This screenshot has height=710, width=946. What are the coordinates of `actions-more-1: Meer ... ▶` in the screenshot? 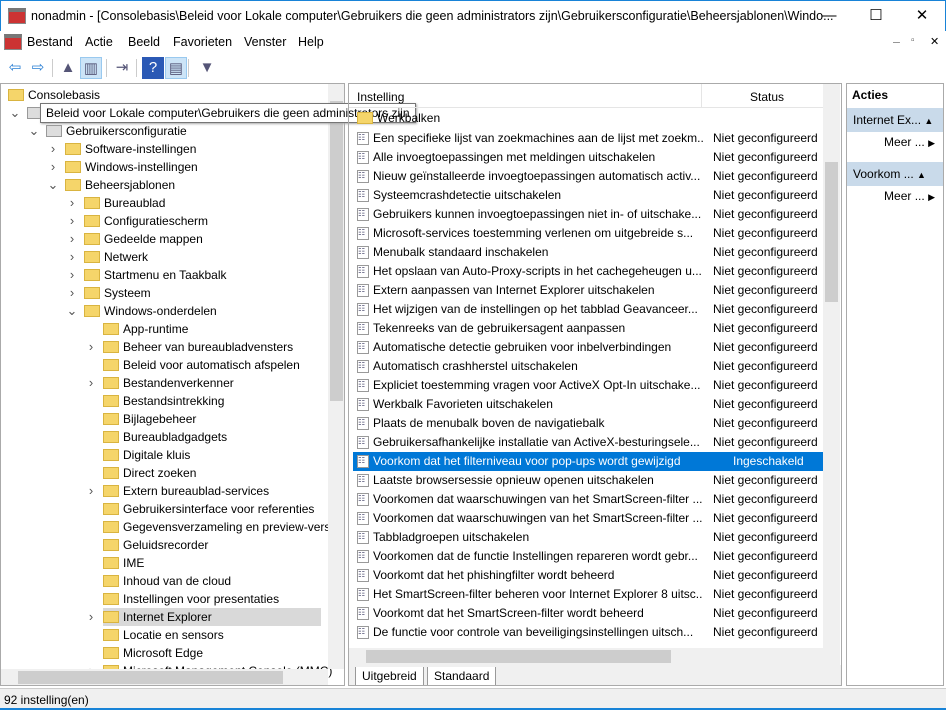 It's located at (895, 145).